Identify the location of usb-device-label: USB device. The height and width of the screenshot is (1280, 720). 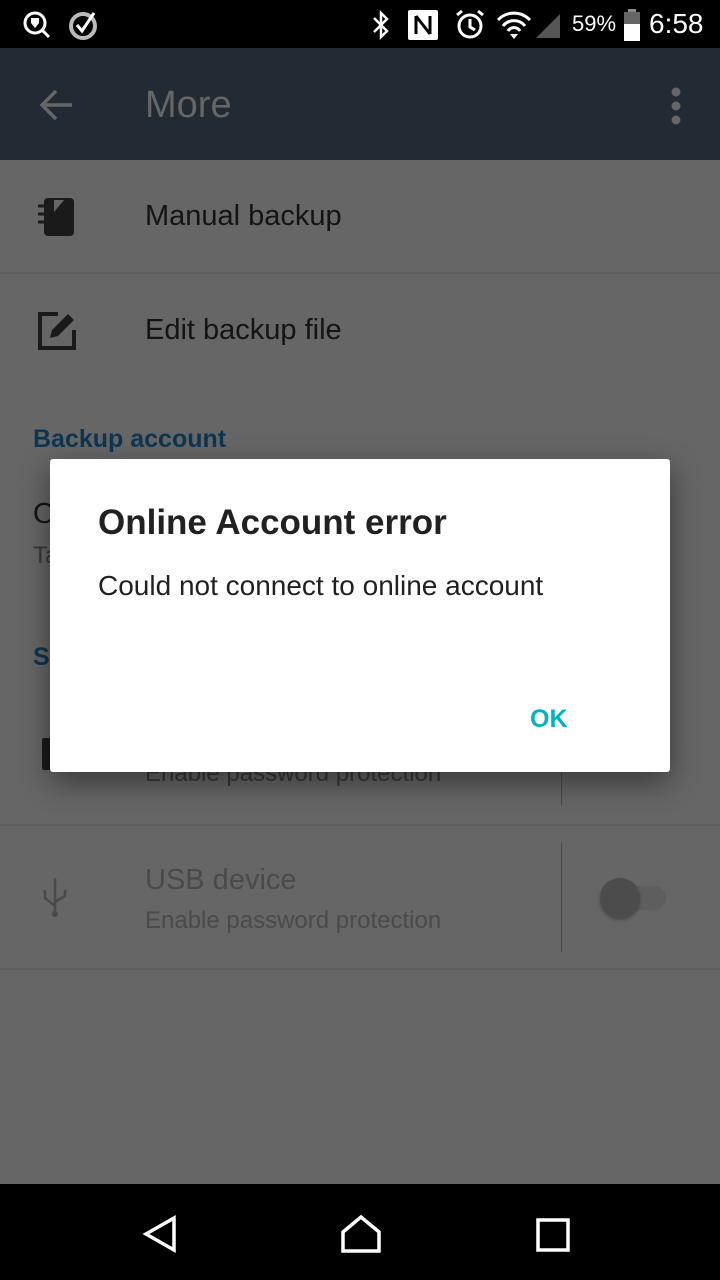
(221, 880).